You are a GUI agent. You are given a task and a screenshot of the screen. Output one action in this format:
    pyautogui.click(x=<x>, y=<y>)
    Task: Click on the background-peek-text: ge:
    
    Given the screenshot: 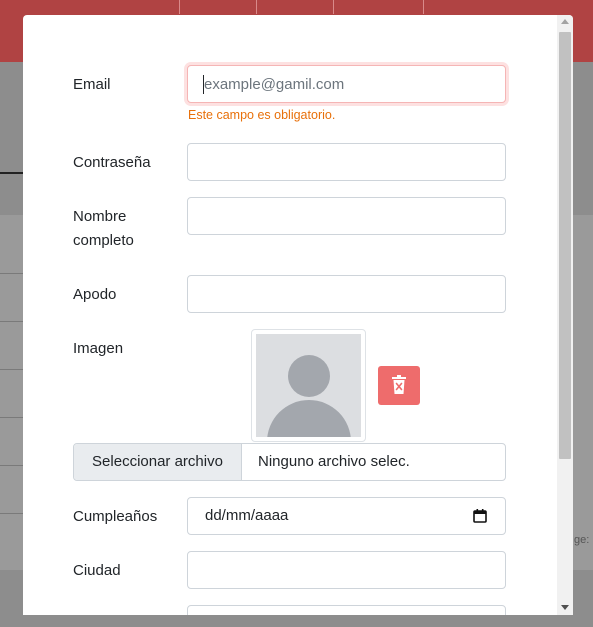 What is the action you would take?
    pyautogui.click(x=582, y=540)
    